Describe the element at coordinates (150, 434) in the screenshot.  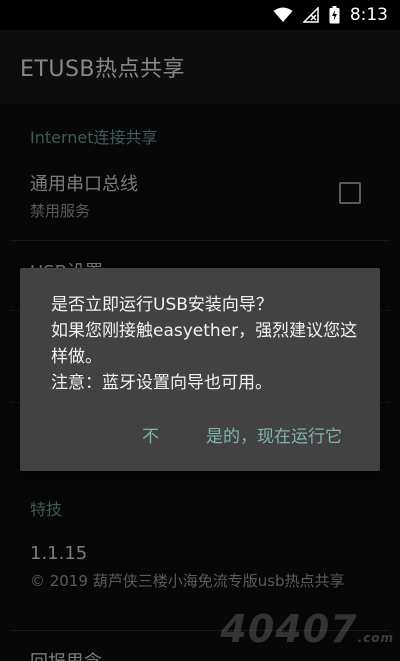
I see `dialog-no-button: 不` at that location.